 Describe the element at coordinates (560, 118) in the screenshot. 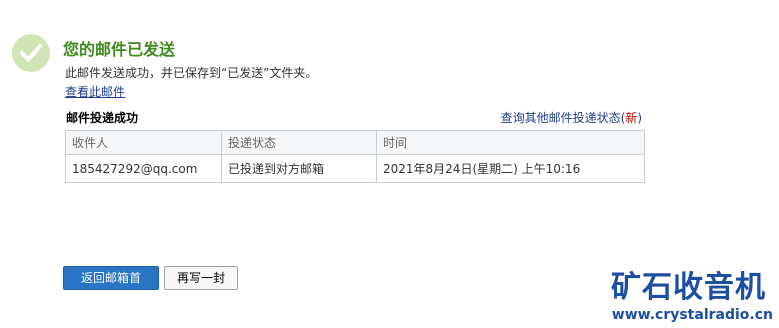

I see `query-link-label: 查询其他邮件投递状态` at that location.